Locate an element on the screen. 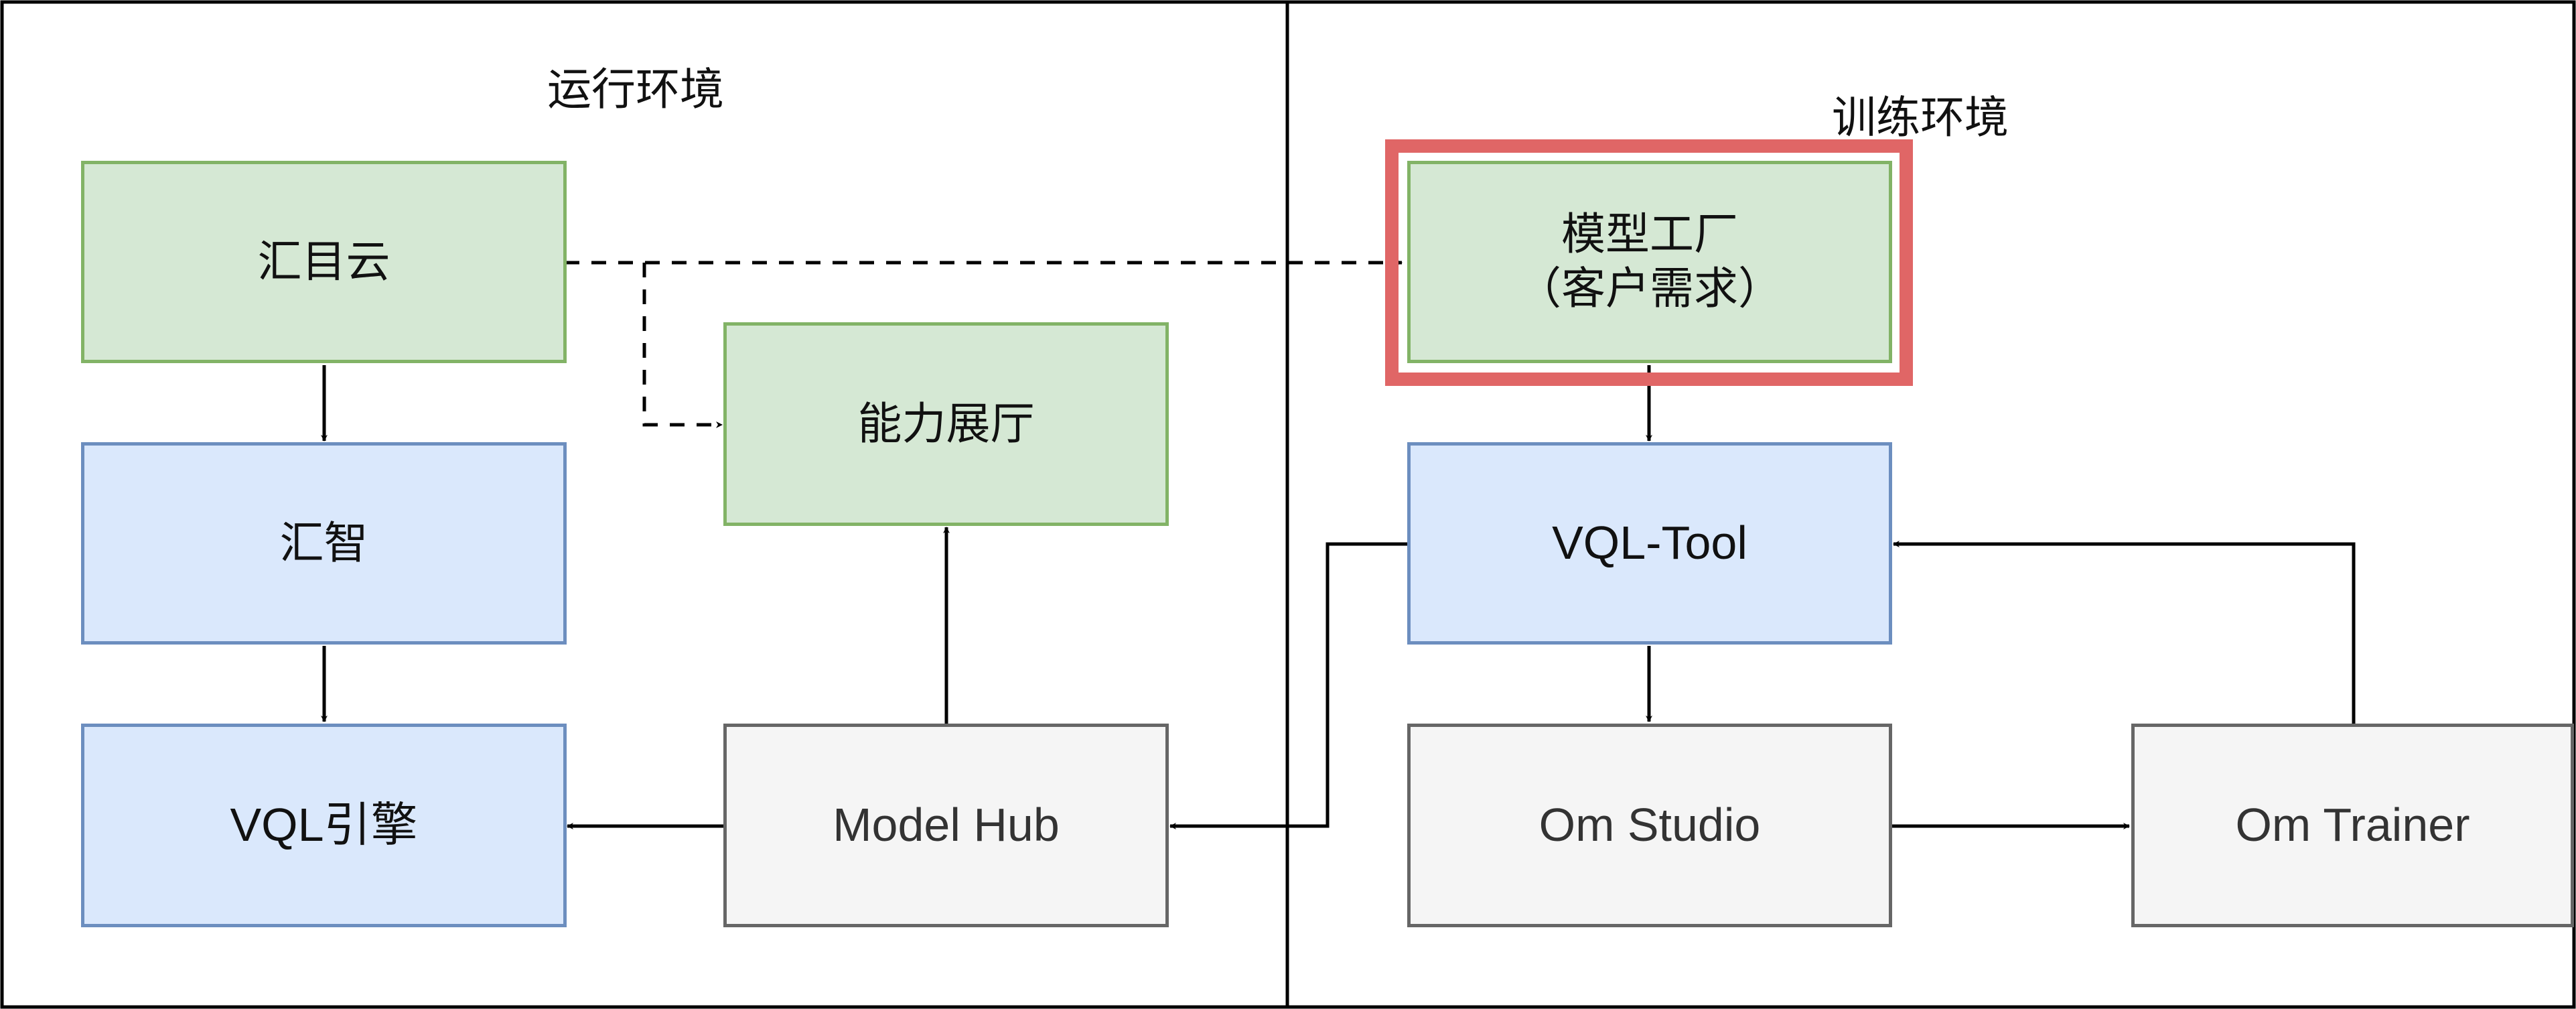 The image size is (2576, 1009). node-om-studio: Om Studio is located at coordinates (1649, 825).